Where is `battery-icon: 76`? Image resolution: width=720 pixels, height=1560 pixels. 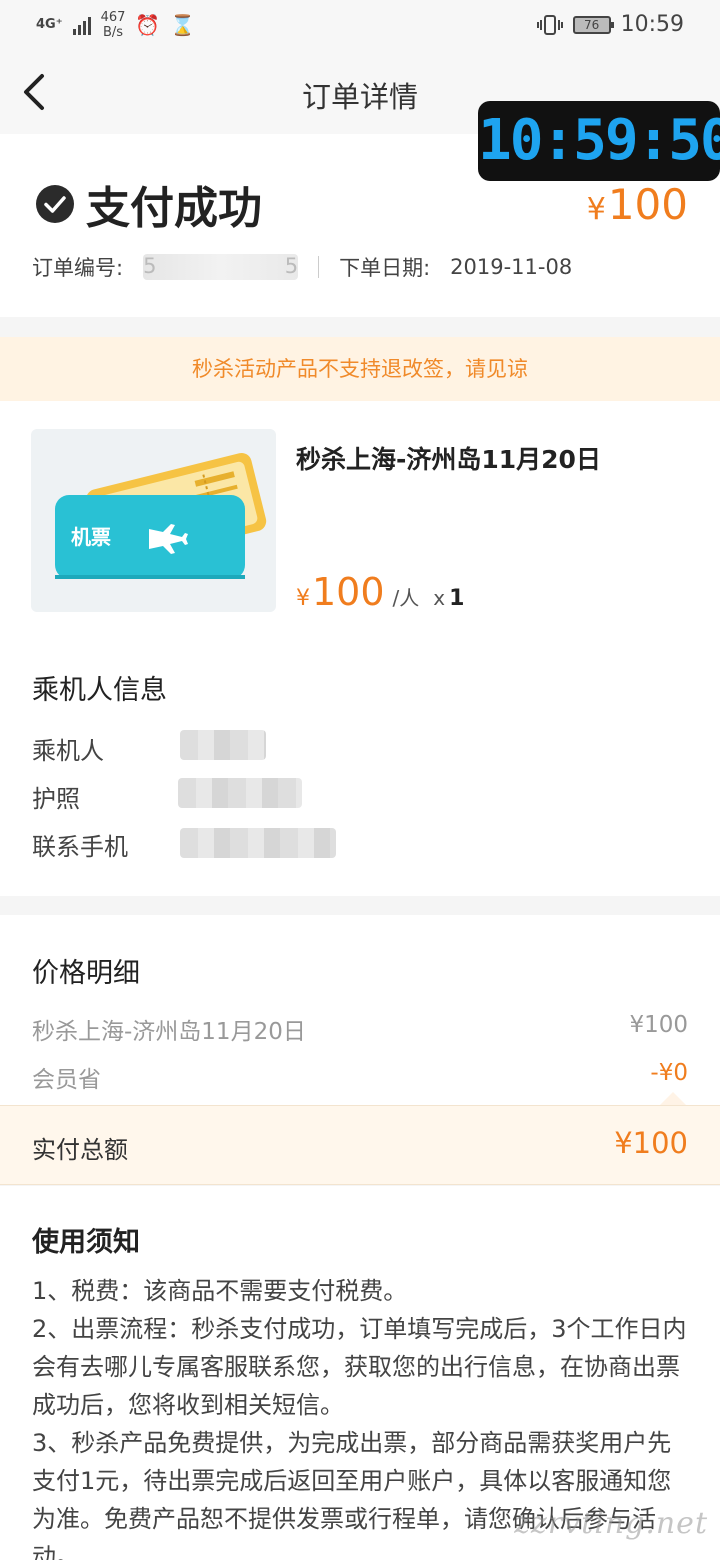 battery-icon: 76 is located at coordinates (593, 24).